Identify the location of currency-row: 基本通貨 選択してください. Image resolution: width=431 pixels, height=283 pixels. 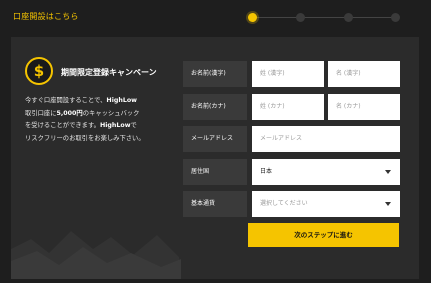
(291, 204).